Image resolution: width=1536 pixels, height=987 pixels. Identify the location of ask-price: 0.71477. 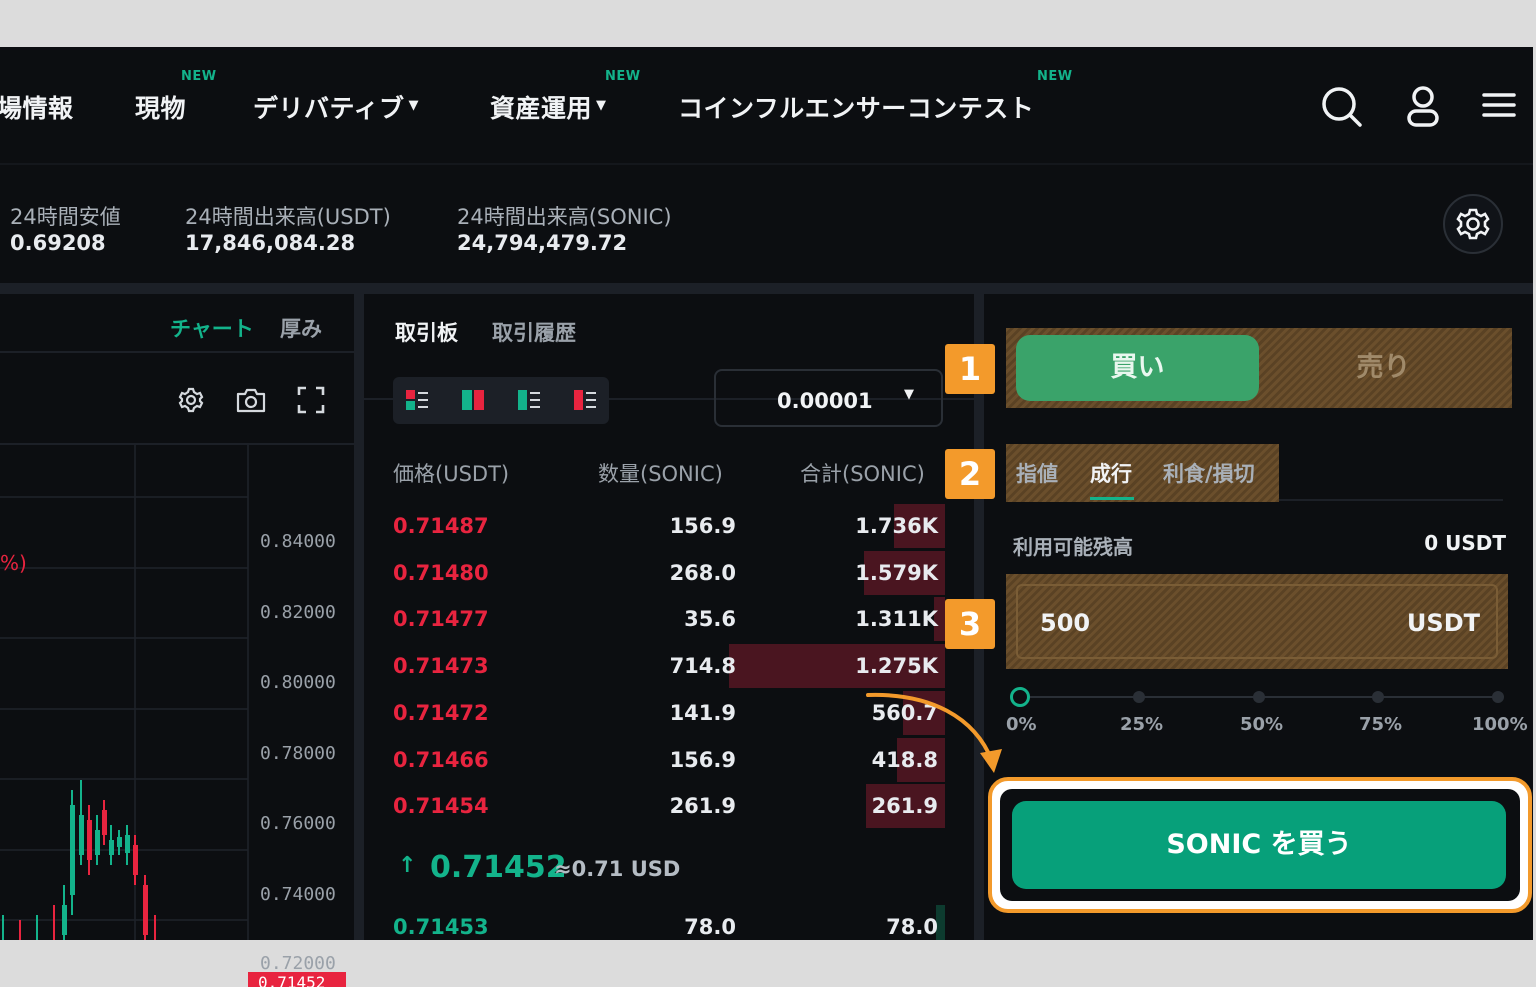
(441, 619).